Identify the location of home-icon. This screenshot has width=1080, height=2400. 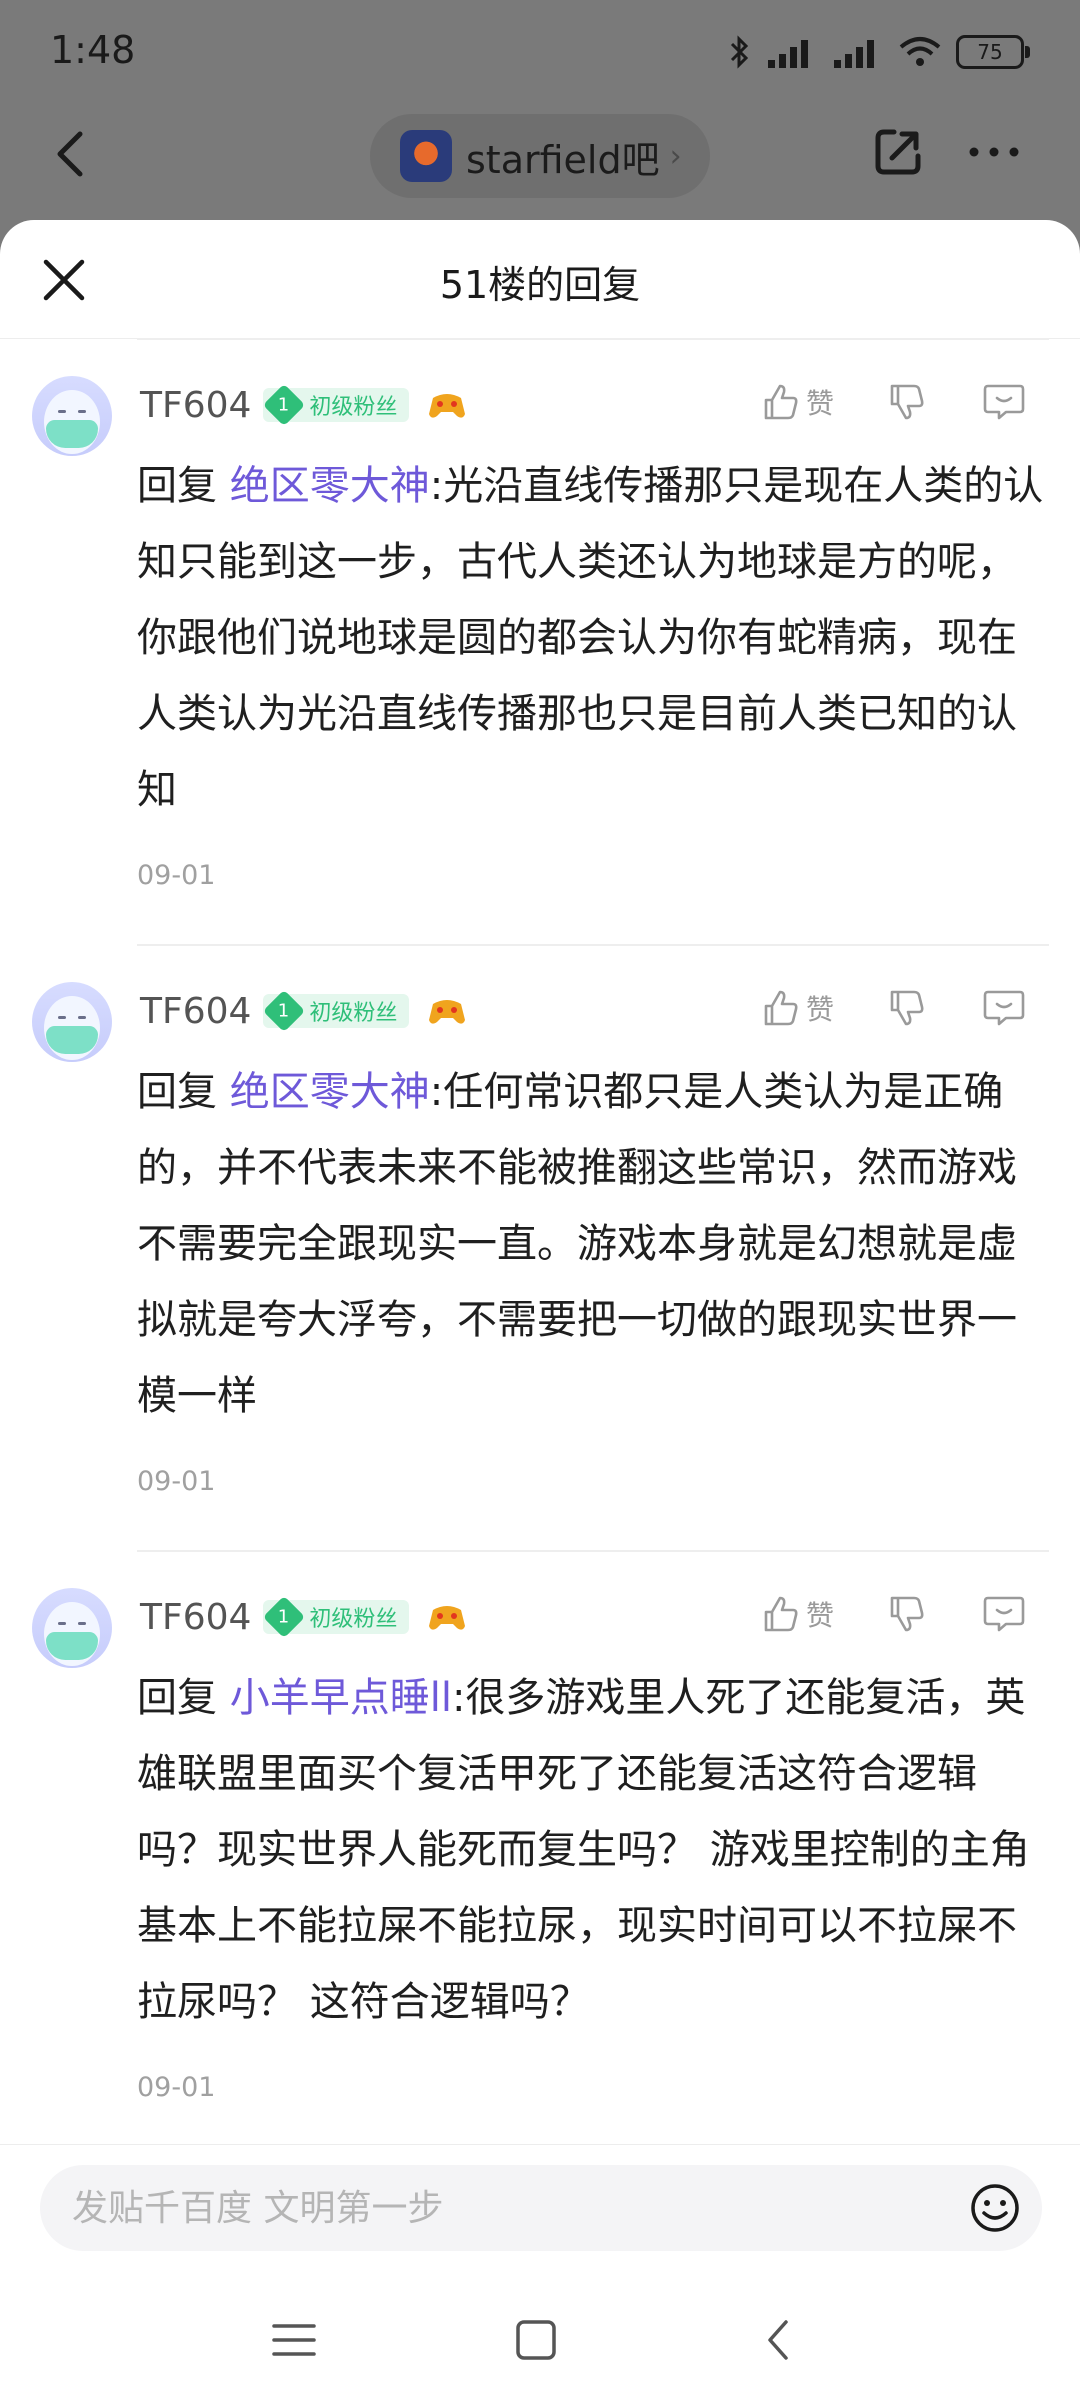
(536, 2340).